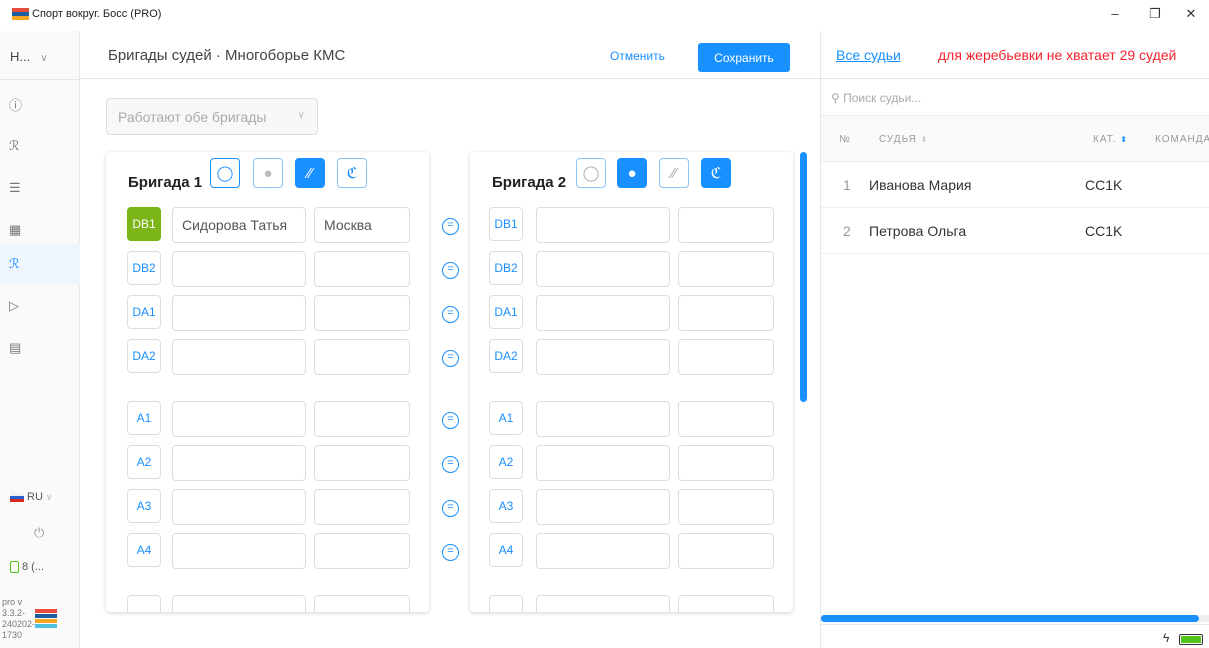  What do you see at coordinates (31, 497) in the screenshot?
I see `language-select: RU ∨` at bounding box center [31, 497].